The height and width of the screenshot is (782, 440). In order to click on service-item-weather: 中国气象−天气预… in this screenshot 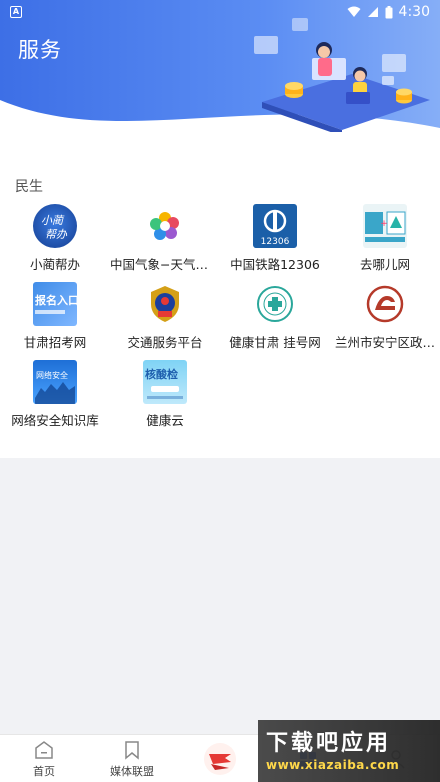, I will do `click(165, 243)`.